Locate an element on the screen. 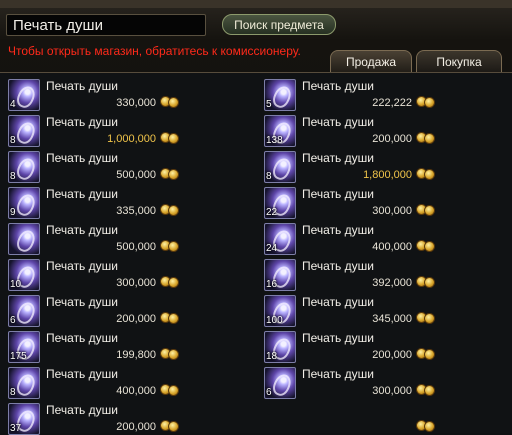  list-item: 4 Печать души 330,000 is located at coordinates (124, 93).